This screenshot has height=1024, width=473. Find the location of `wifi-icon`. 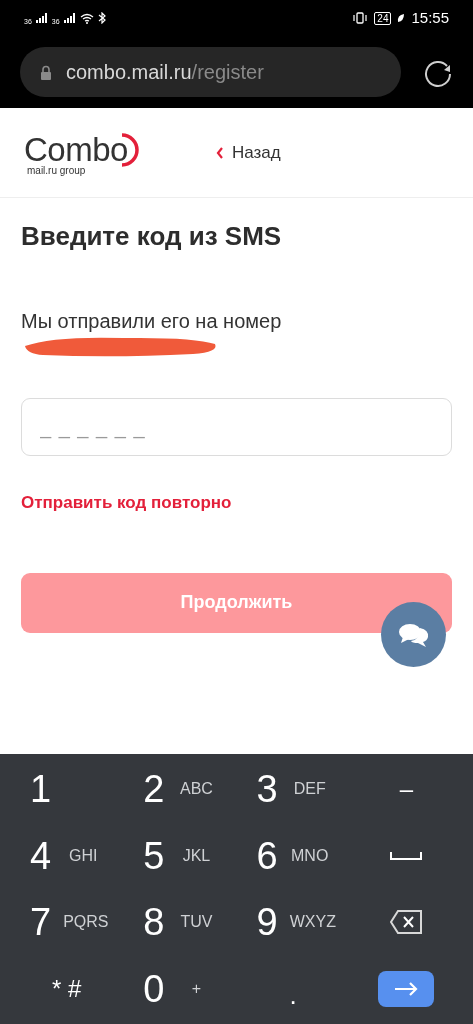

wifi-icon is located at coordinates (86, 18).